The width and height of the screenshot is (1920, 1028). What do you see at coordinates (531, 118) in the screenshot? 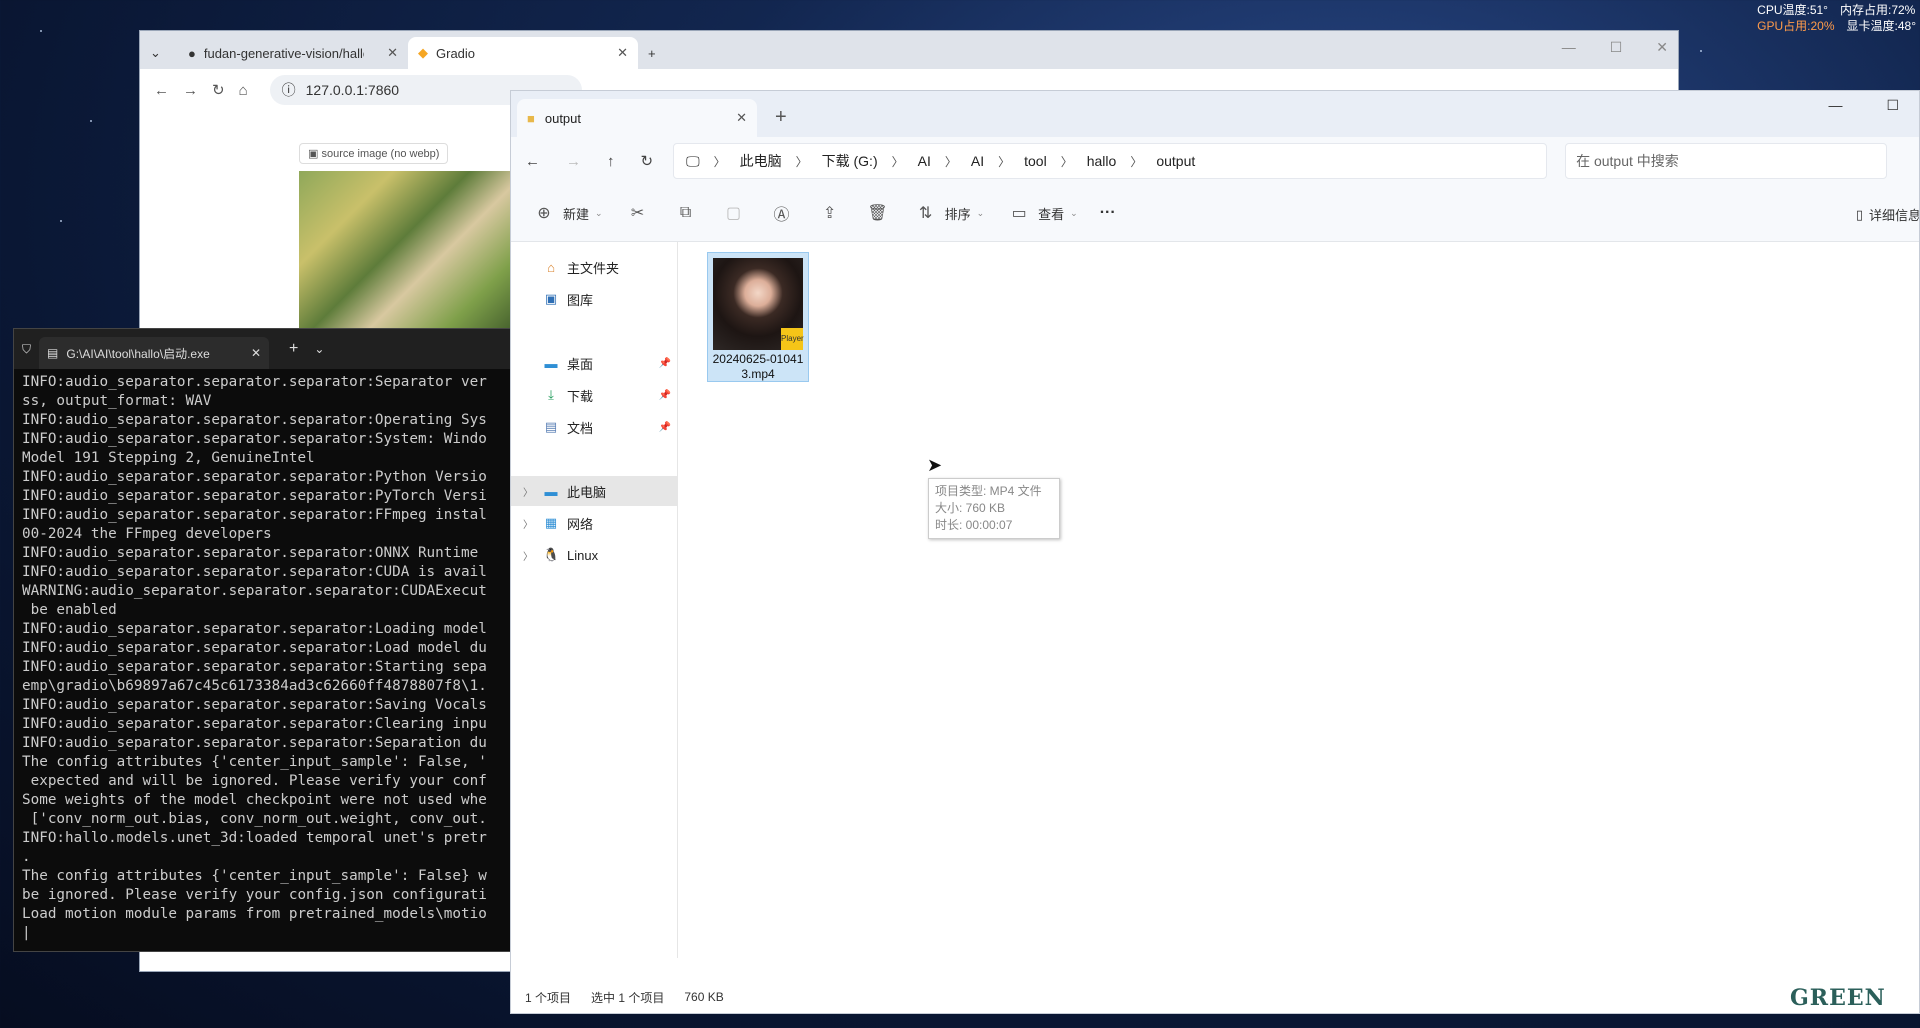
I see `folder-icon: ■` at bounding box center [531, 118].